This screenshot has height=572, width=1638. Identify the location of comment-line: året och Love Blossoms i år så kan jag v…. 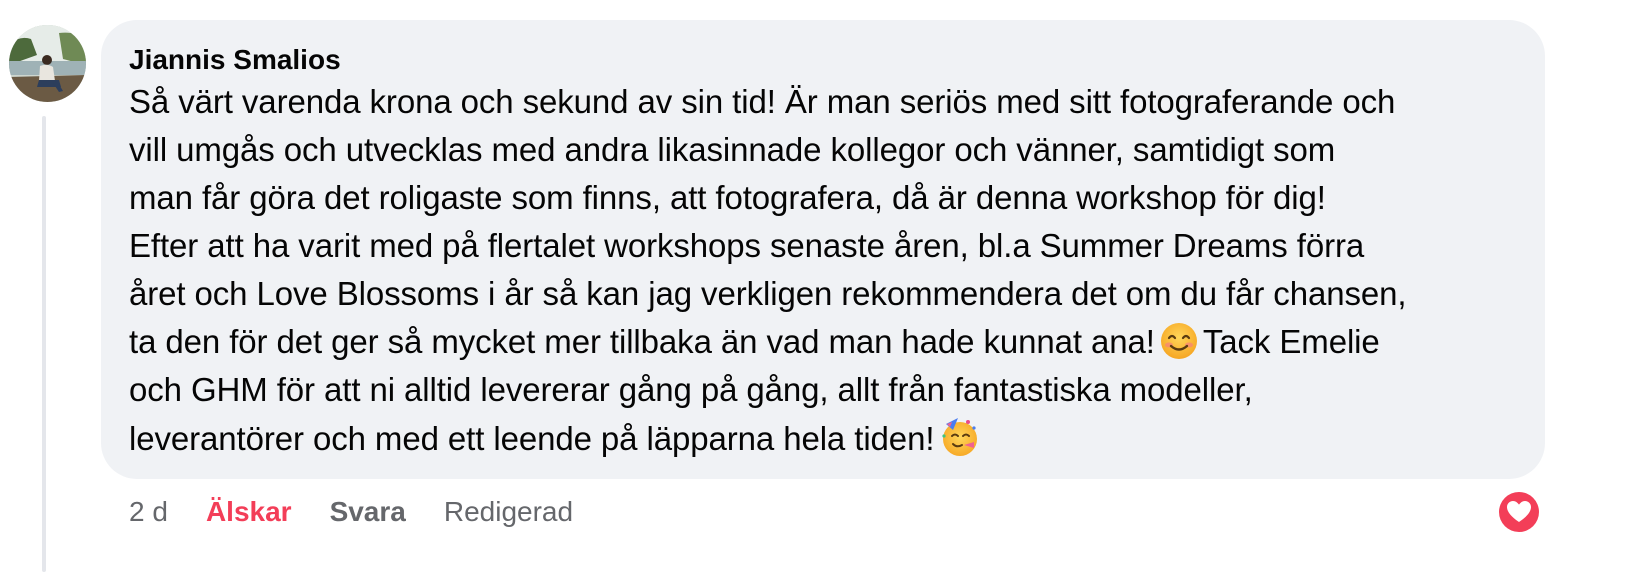
(768, 293).